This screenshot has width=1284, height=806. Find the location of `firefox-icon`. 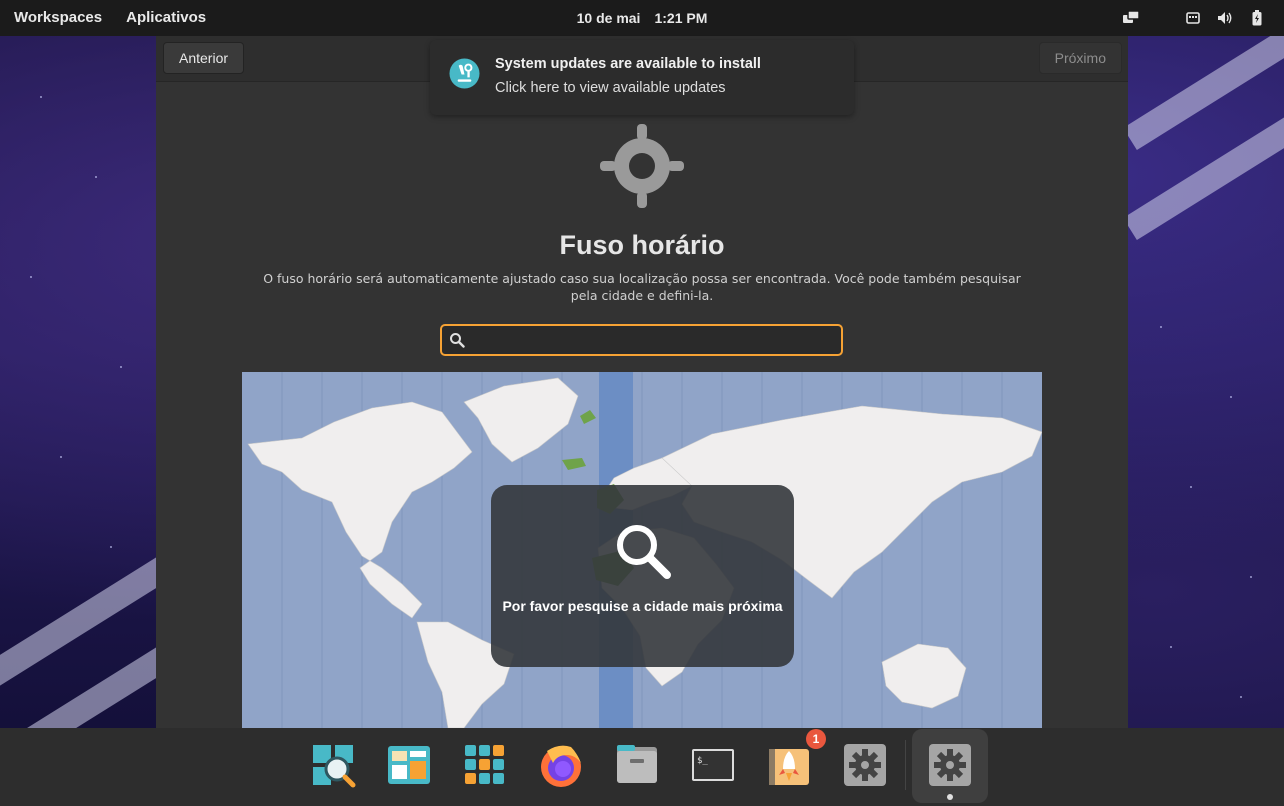

firefox-icon is located at coordinates (561, 766).